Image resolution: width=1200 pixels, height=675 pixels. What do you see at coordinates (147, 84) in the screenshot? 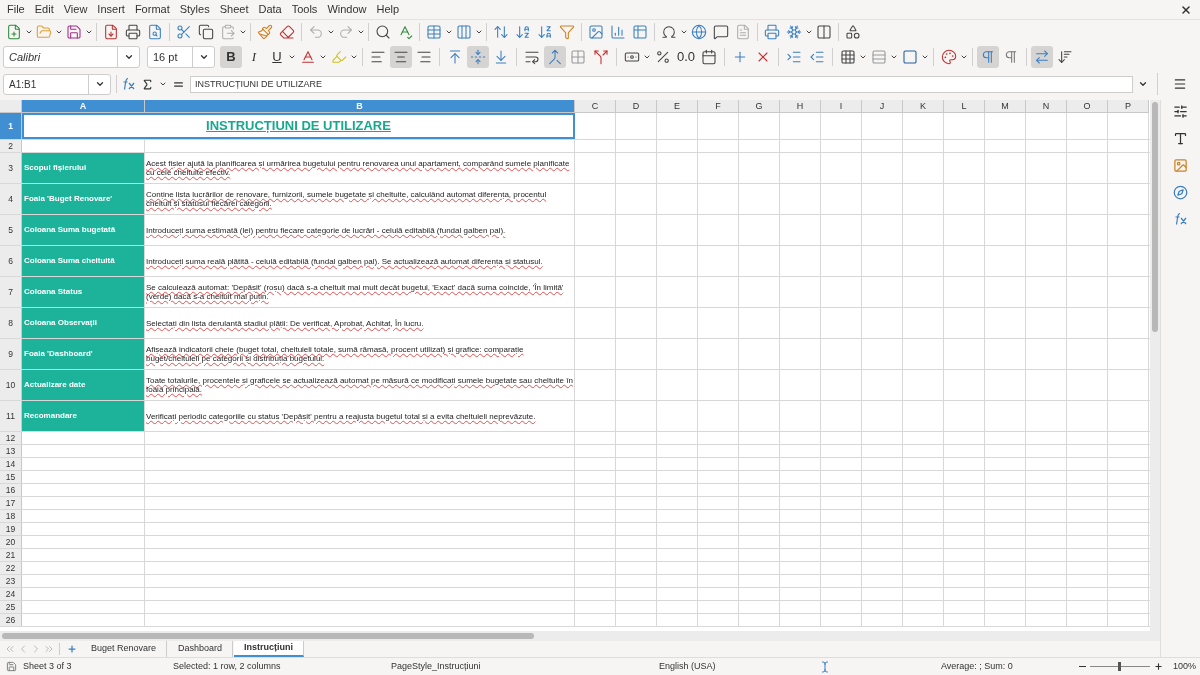
I see `sum-icon` at bounding box center [147, 84].